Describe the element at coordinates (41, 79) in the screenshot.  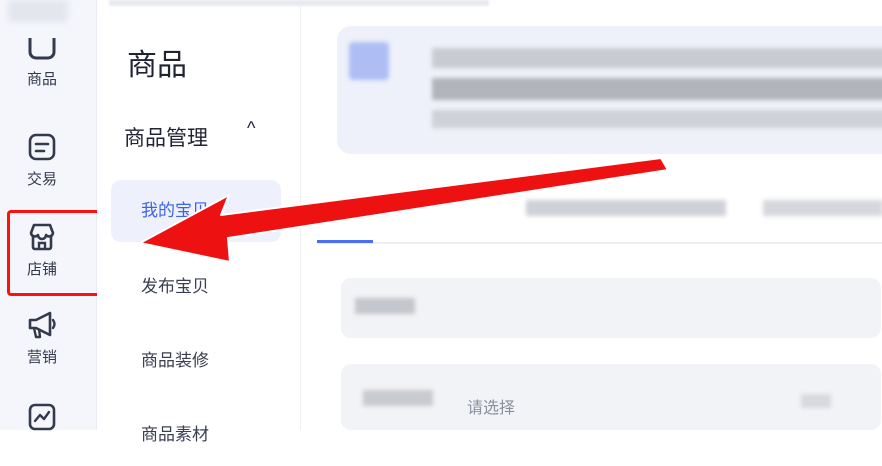
I see `rail-item-label: 商品` at that location.